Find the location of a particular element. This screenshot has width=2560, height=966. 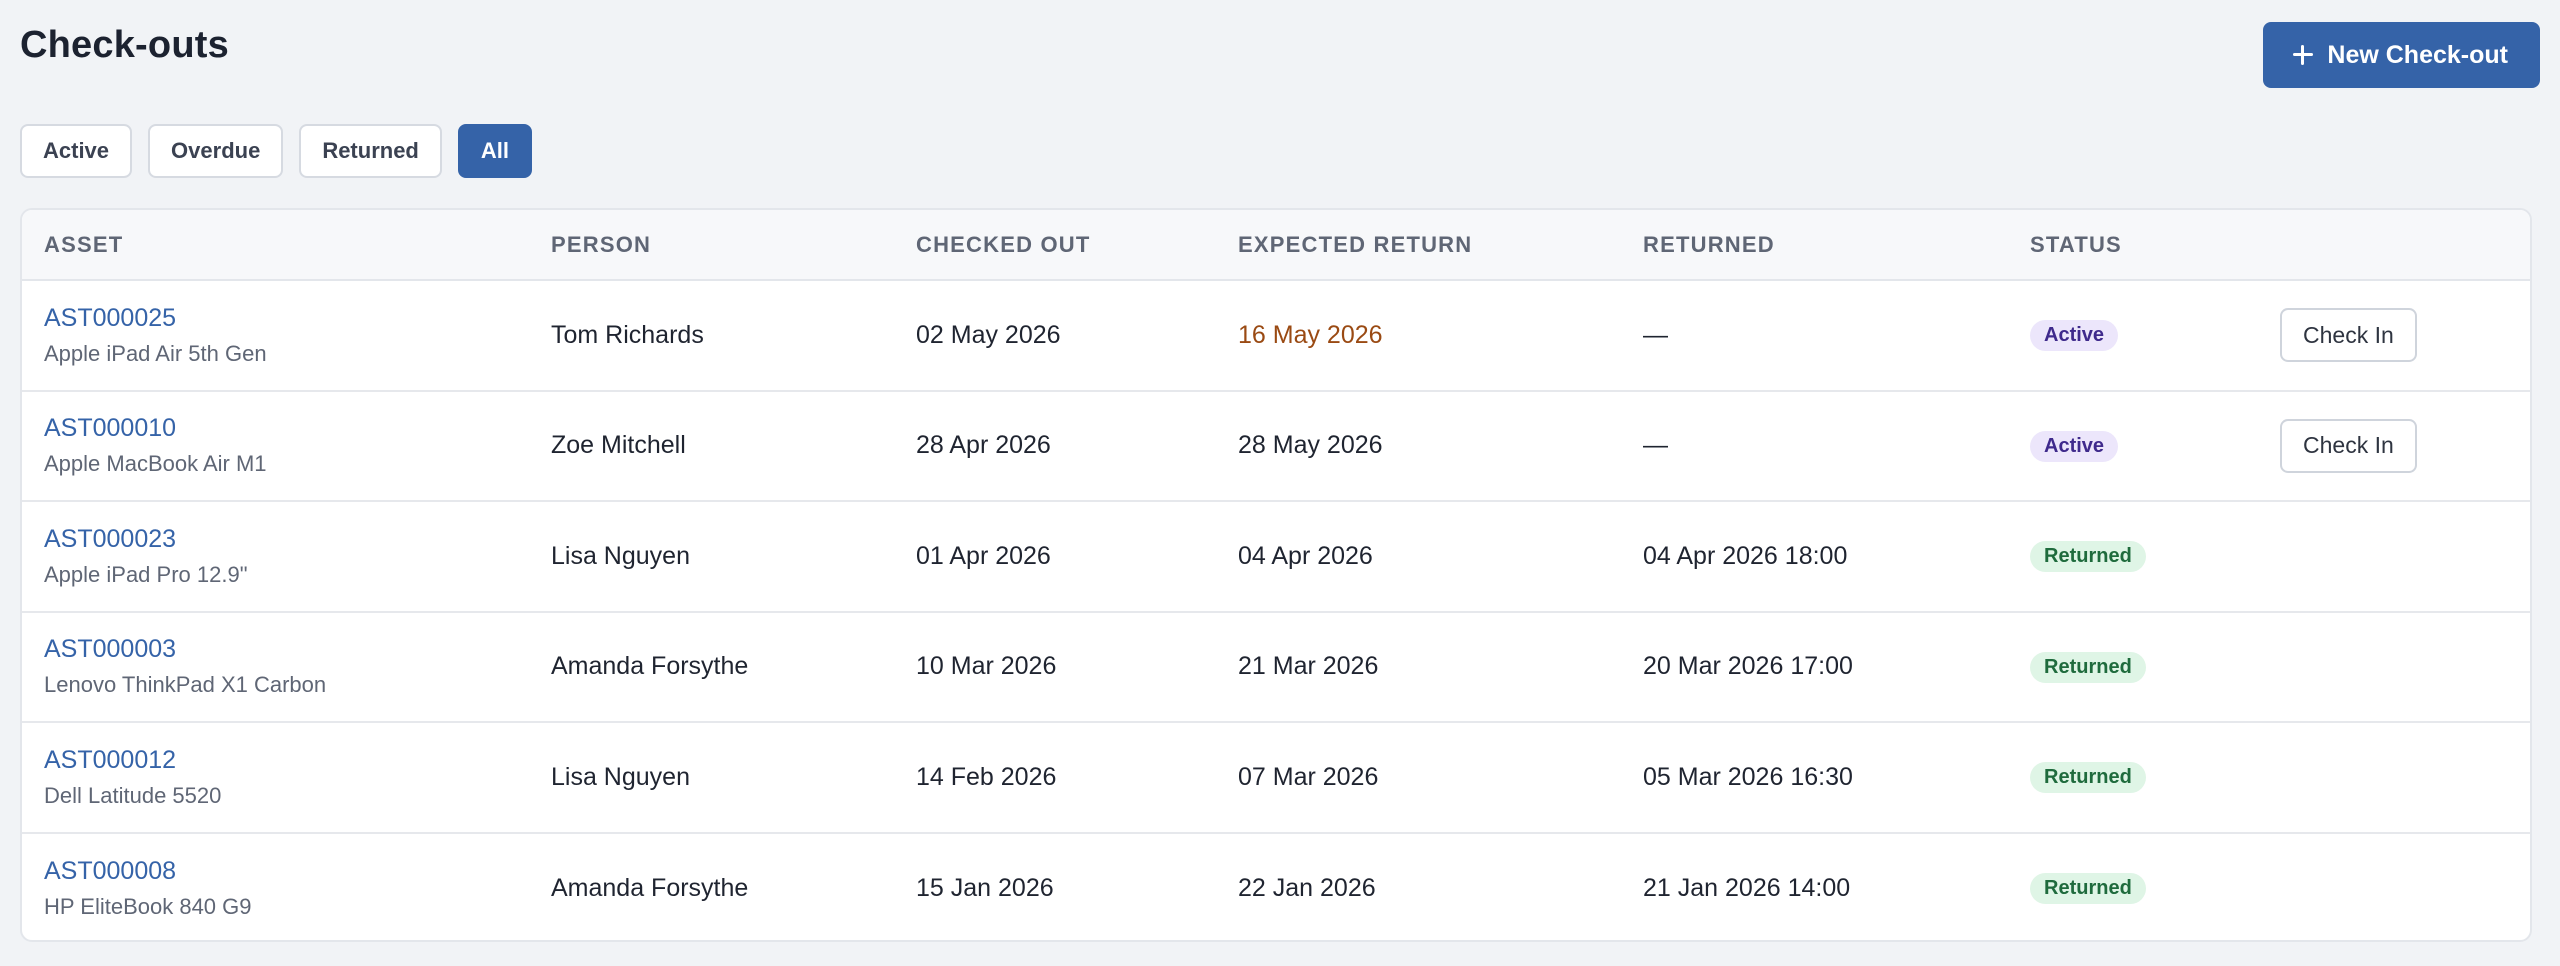

checked-out-cell: 01 Apr 2026 is located at coordinates (983, 555).